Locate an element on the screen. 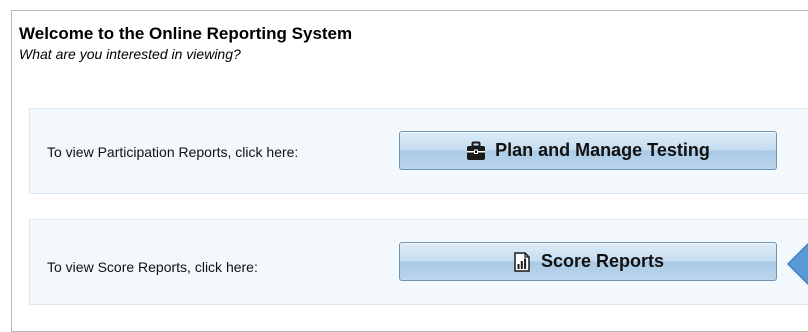 Image resolution: width=808 pixels, height=332 pixels. plan-and-manage-testing-button: Plan and Manage Testing is located at coordinates (588, 150).